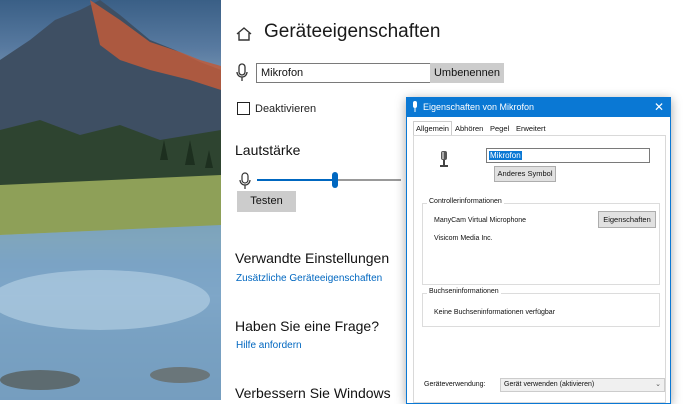  I want to click on device-usage-select: Gerät verwenden (aktivieren) ⌄, so click(582, 385).